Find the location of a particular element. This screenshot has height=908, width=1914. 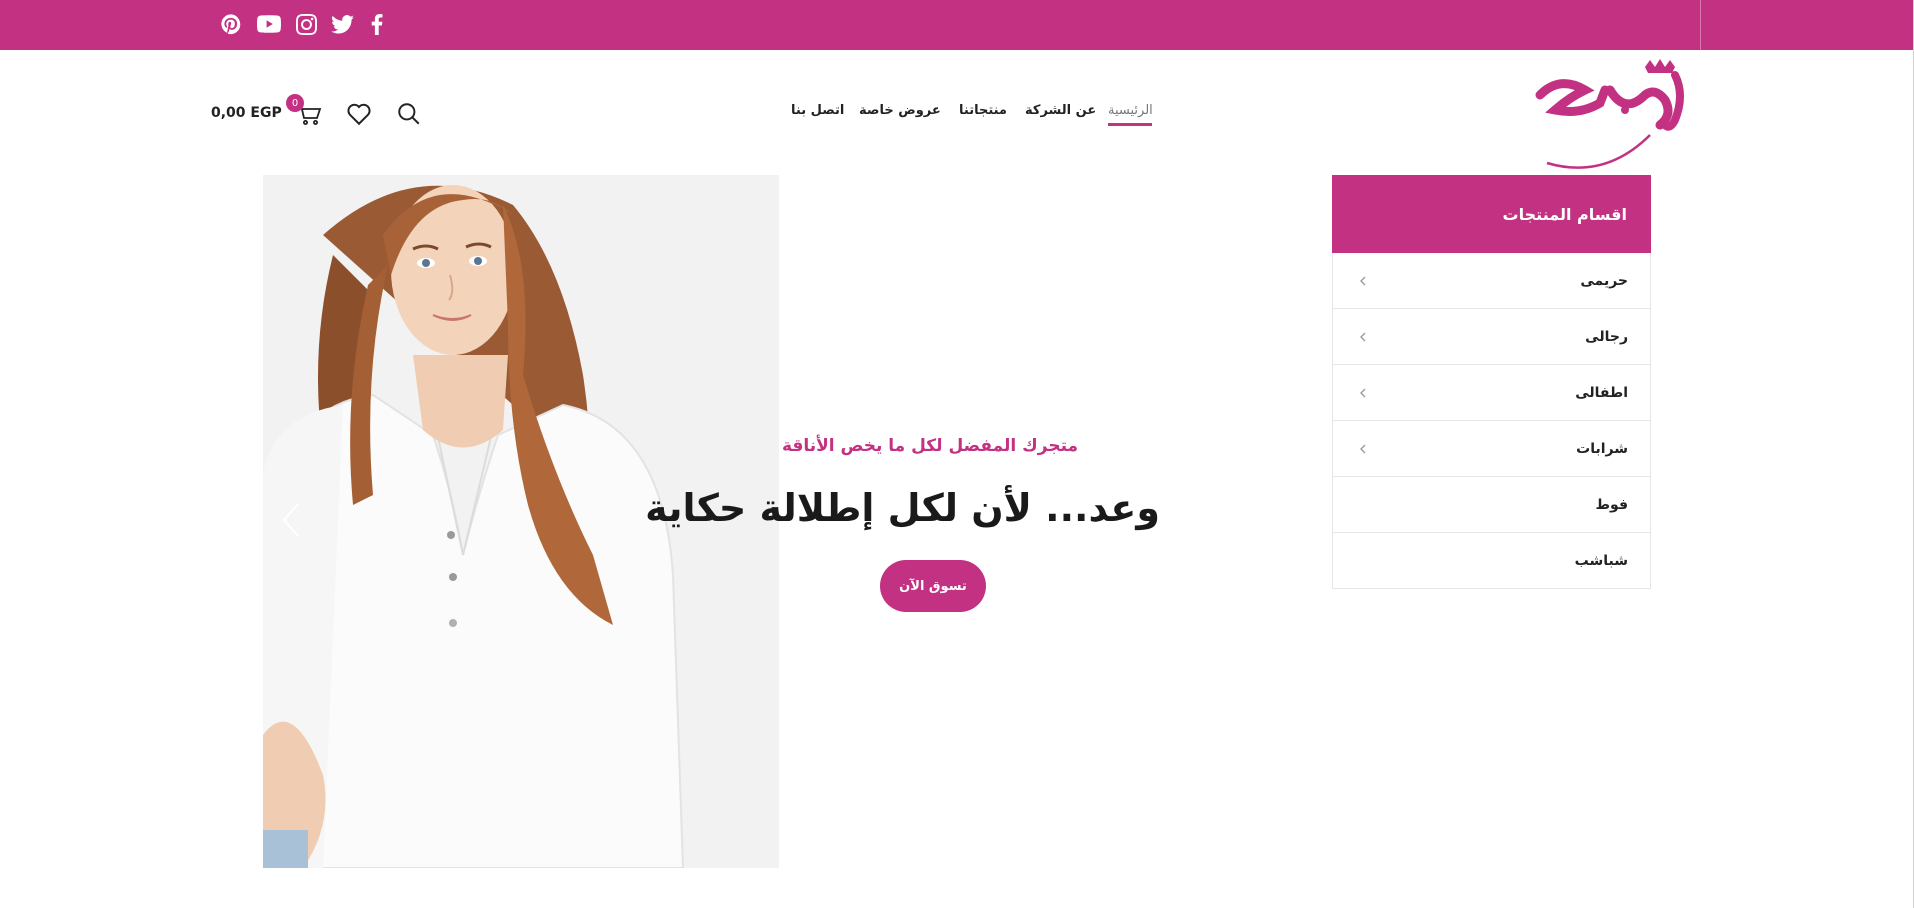

nav-home: الرئيسية is located at coordinates (1130, 110).